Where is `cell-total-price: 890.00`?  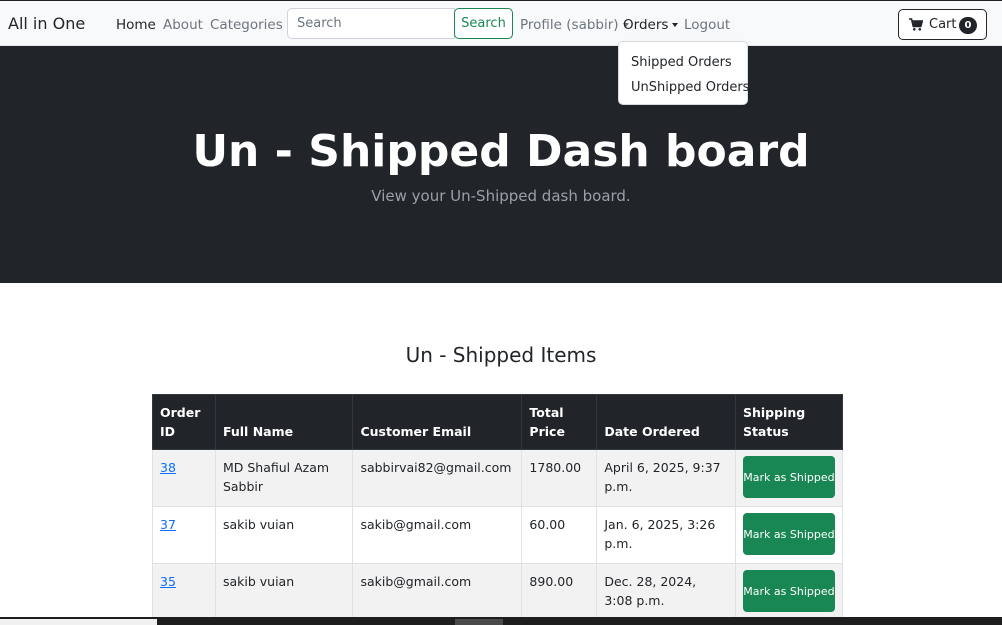 cell-total-price: 890.00 is located at coordinates (559, 592).